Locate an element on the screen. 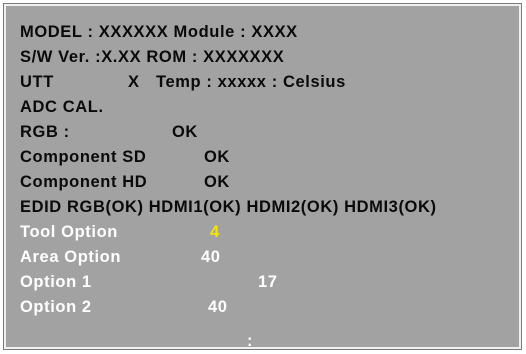  option-2-value: 40 is located at coordinates (218, 307).